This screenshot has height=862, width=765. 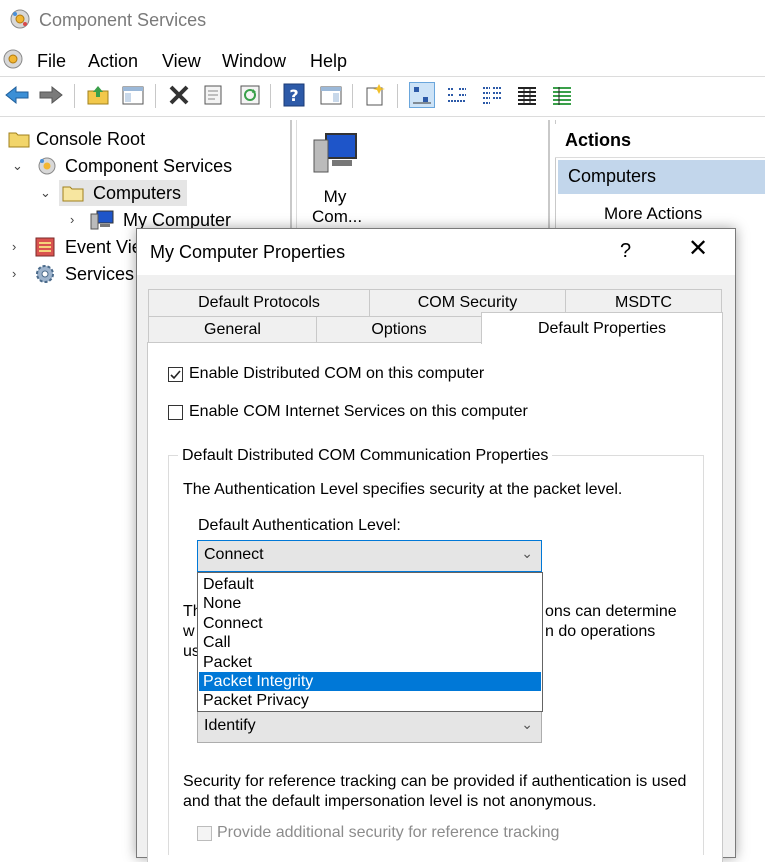 I want to click on option-connect: Connect, so click(x=370, y=623).